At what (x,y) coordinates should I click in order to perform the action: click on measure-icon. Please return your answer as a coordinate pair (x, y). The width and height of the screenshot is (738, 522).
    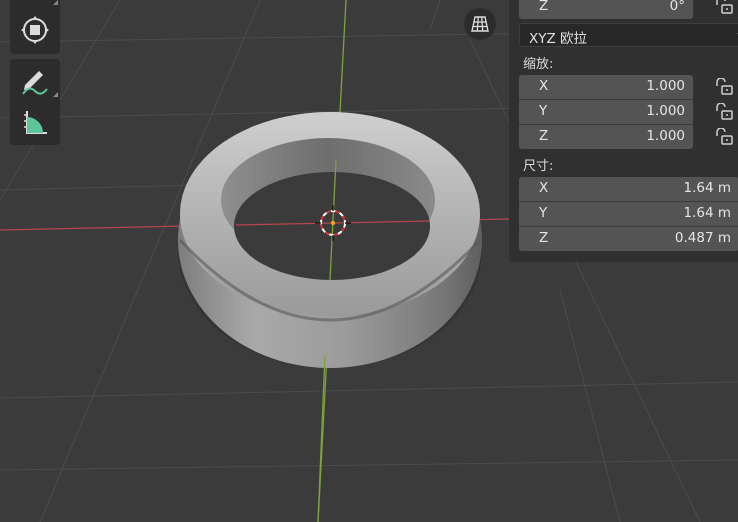
    Looking at the image, I should click on (35, 122).